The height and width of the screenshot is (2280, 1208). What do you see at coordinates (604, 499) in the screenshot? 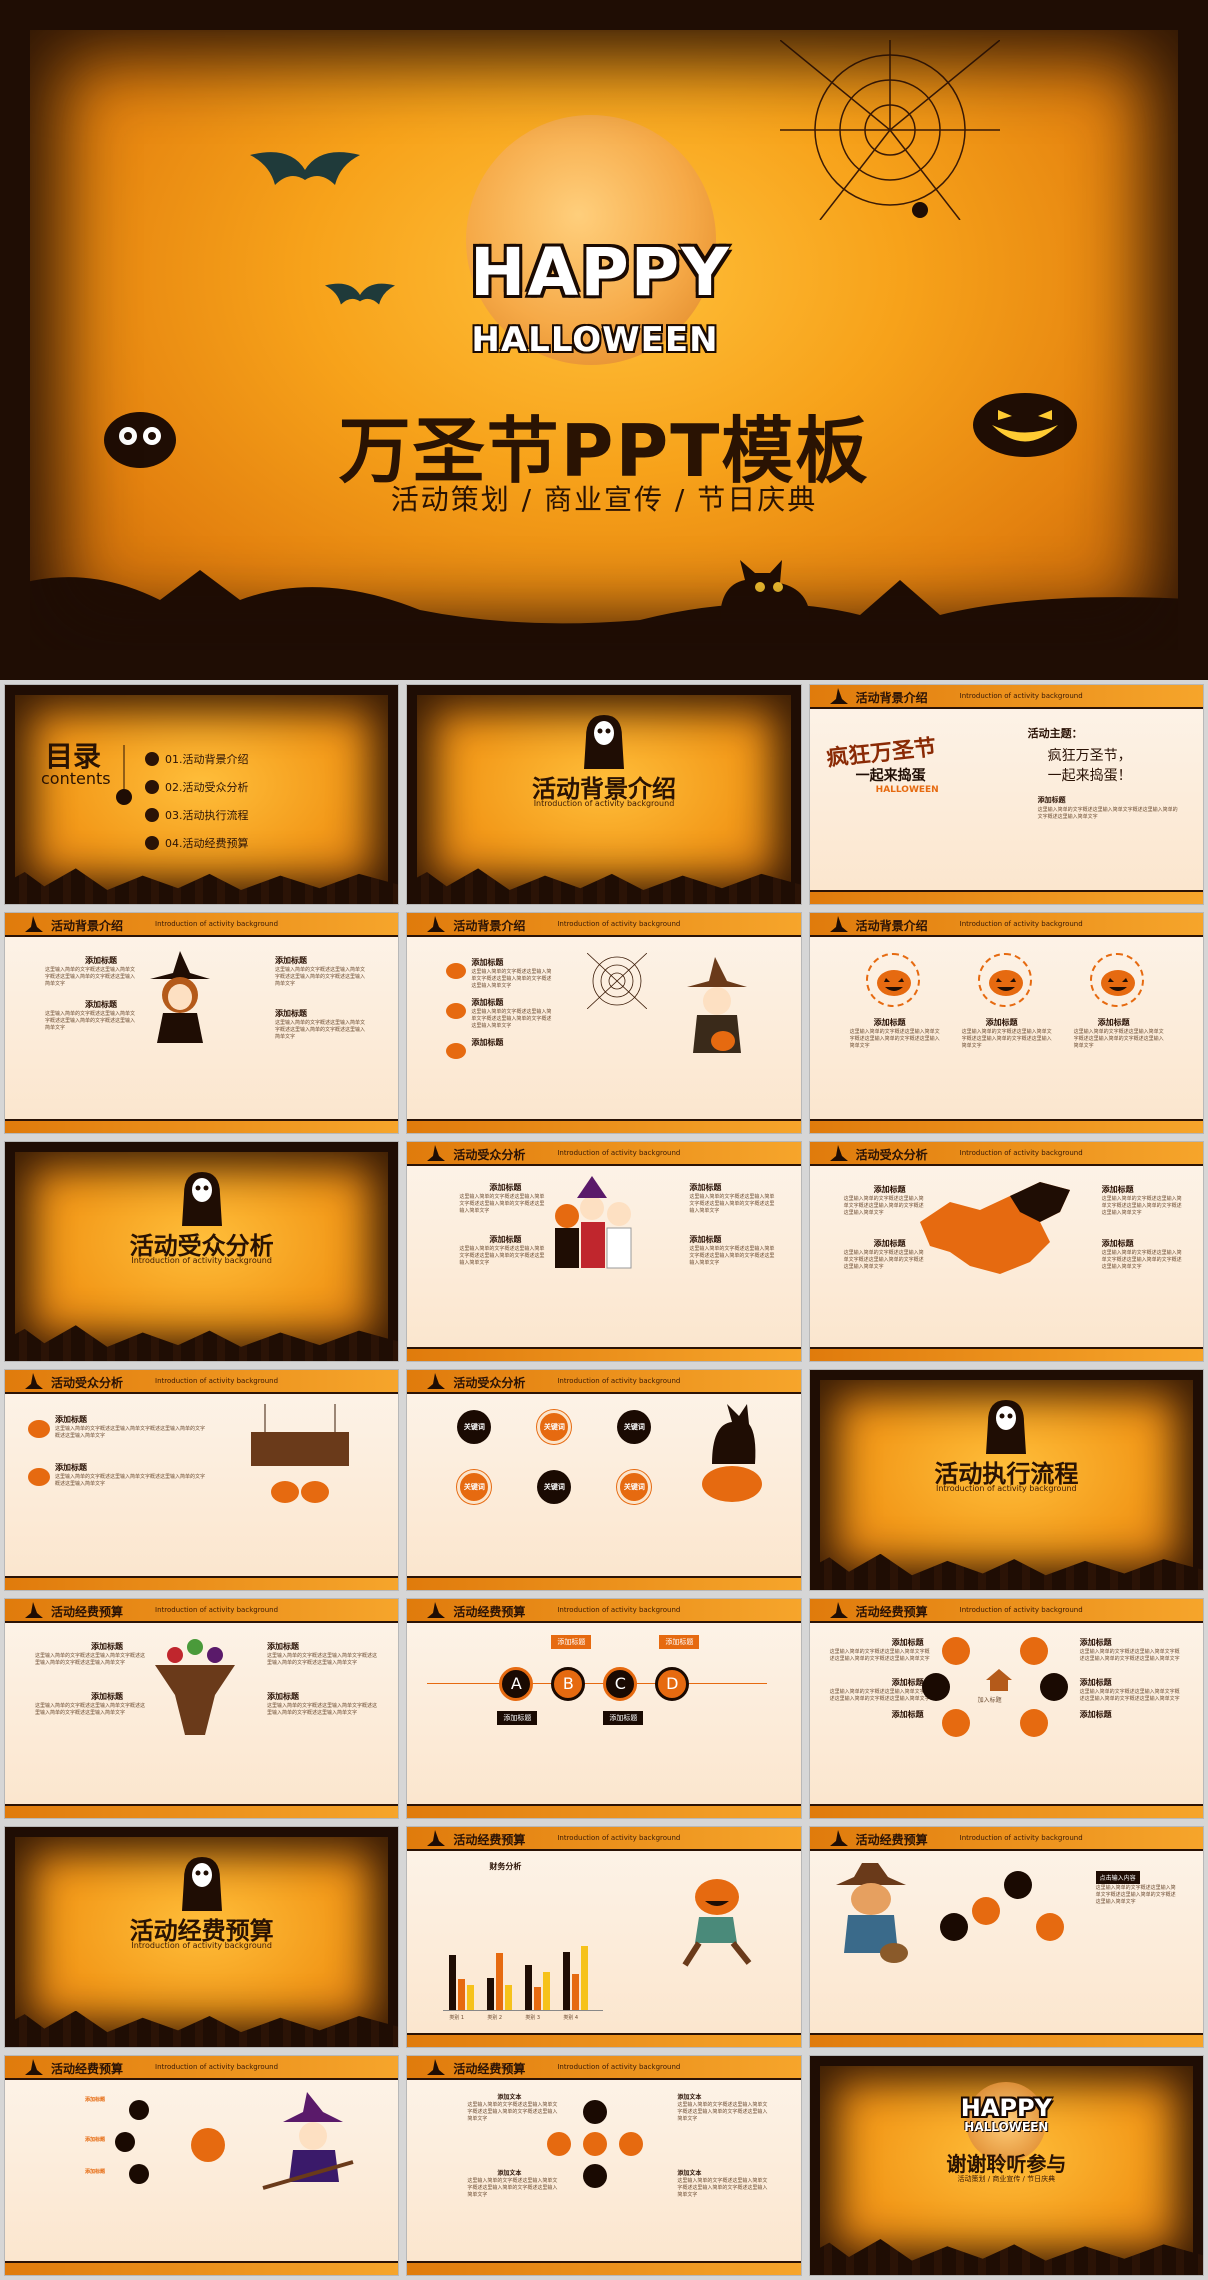
I see `cover-subtitle: 活动策划 / 商业宣传 / 节日庆典` at bounding box center [604, 499].